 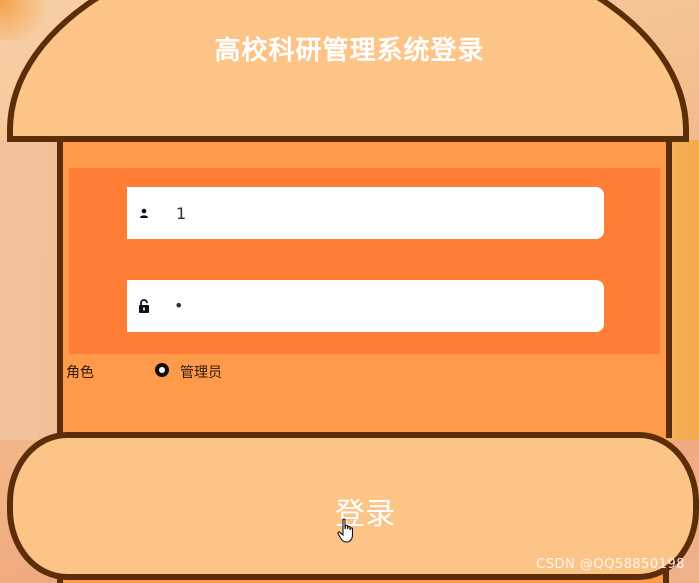 What do you see at coordinates (144, 213) in the screenshot?
I see `user-icon` at bounding box center [144, 213].